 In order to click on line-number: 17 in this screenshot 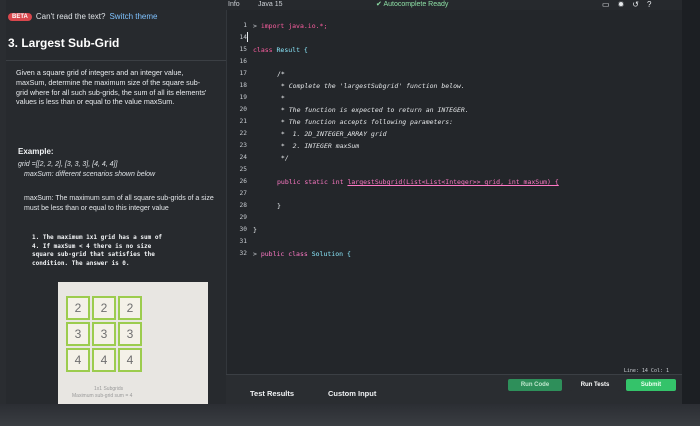, I will do `click(243, 73)`.